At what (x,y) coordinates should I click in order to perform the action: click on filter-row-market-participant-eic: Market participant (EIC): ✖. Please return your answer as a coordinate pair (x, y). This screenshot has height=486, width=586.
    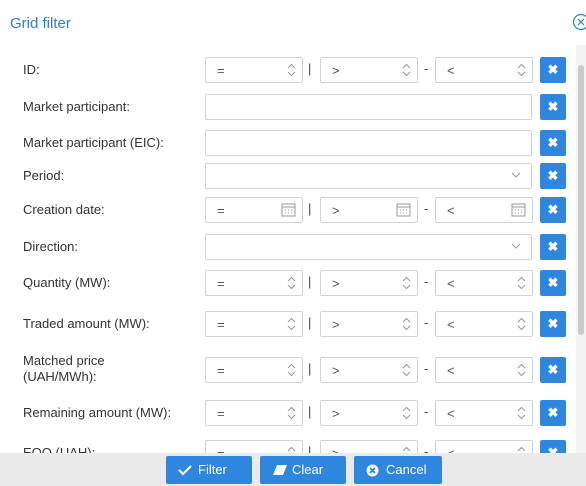
    Looking at the image, I should click on (288, 143).